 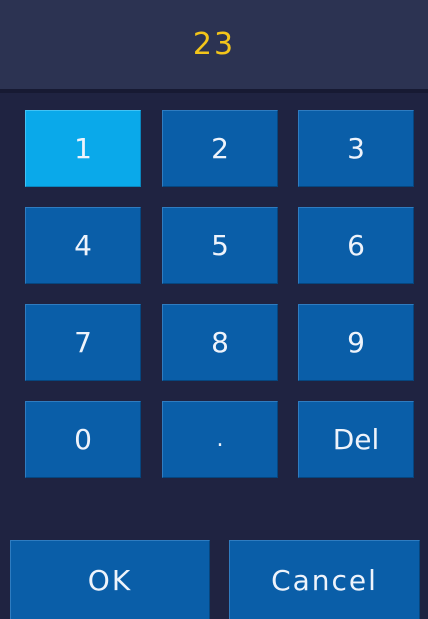 What do you see at coordinates (220, 245) in the screenshot?
I see `key-5: 5` at bounding box center [220, 245].